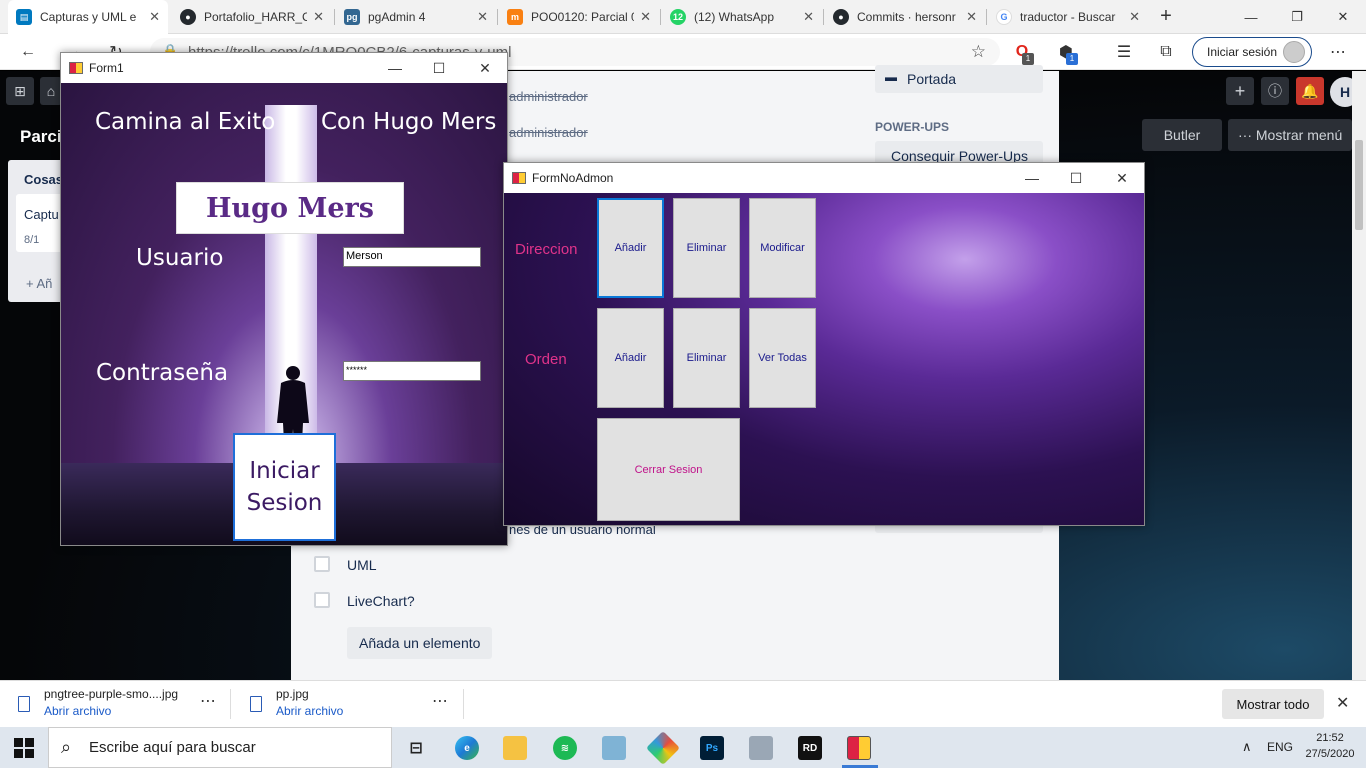  I want to click on tab-moodle: m POO0120: Parcial 0 ✕, so click(579, 17).